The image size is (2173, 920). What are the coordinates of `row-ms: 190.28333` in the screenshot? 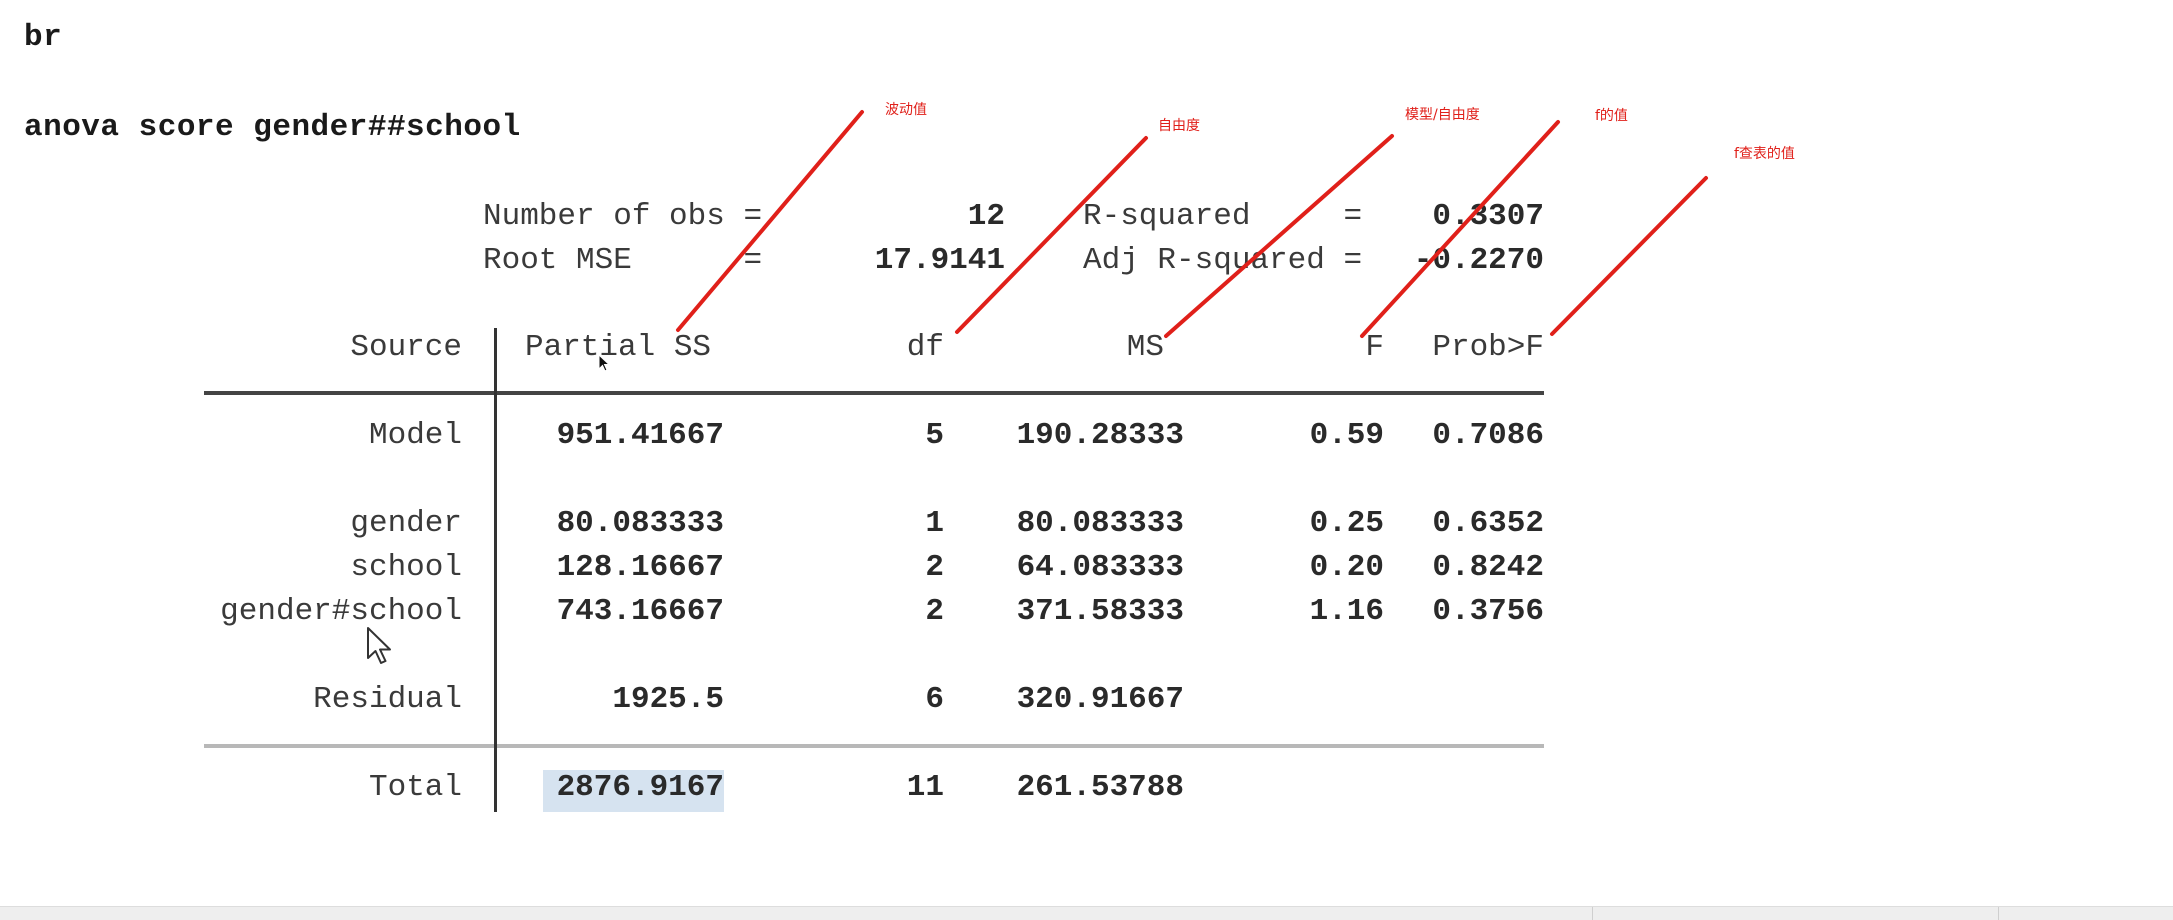 It's located at (1100, 435).